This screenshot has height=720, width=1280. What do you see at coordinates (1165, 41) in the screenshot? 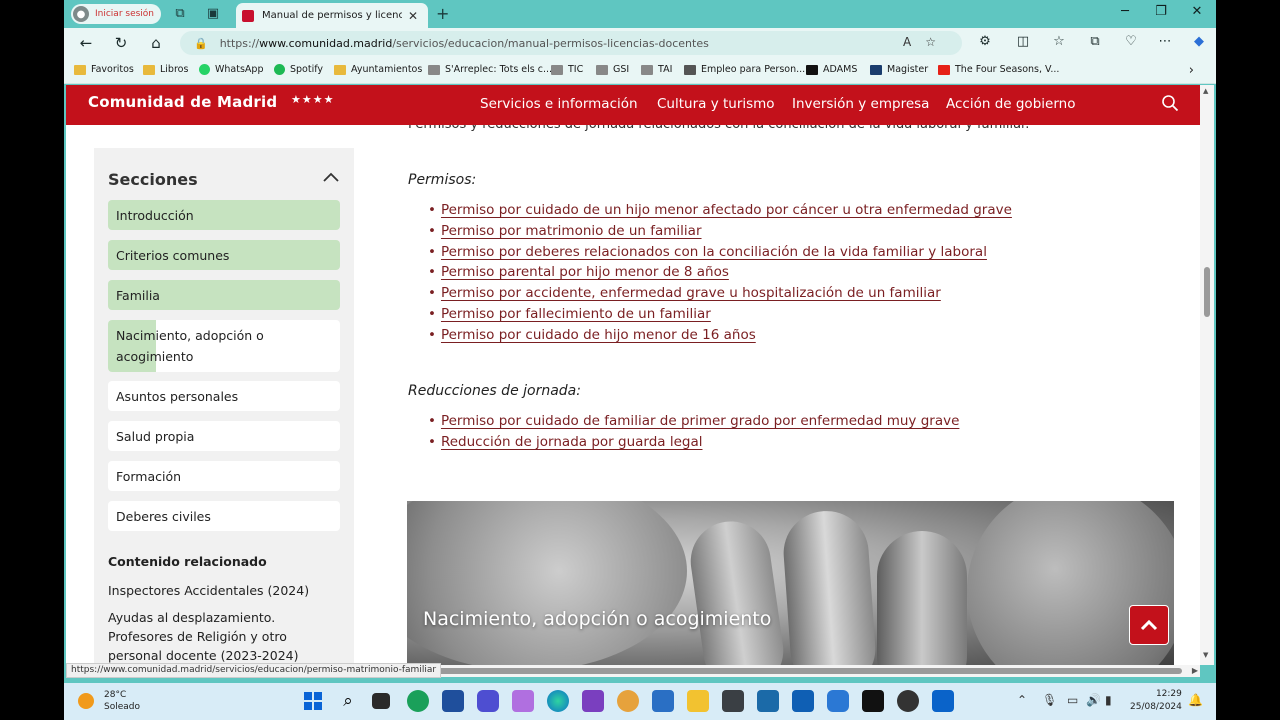
I see `more-options-icon: ⋯` at bounding box center [1165, 41].